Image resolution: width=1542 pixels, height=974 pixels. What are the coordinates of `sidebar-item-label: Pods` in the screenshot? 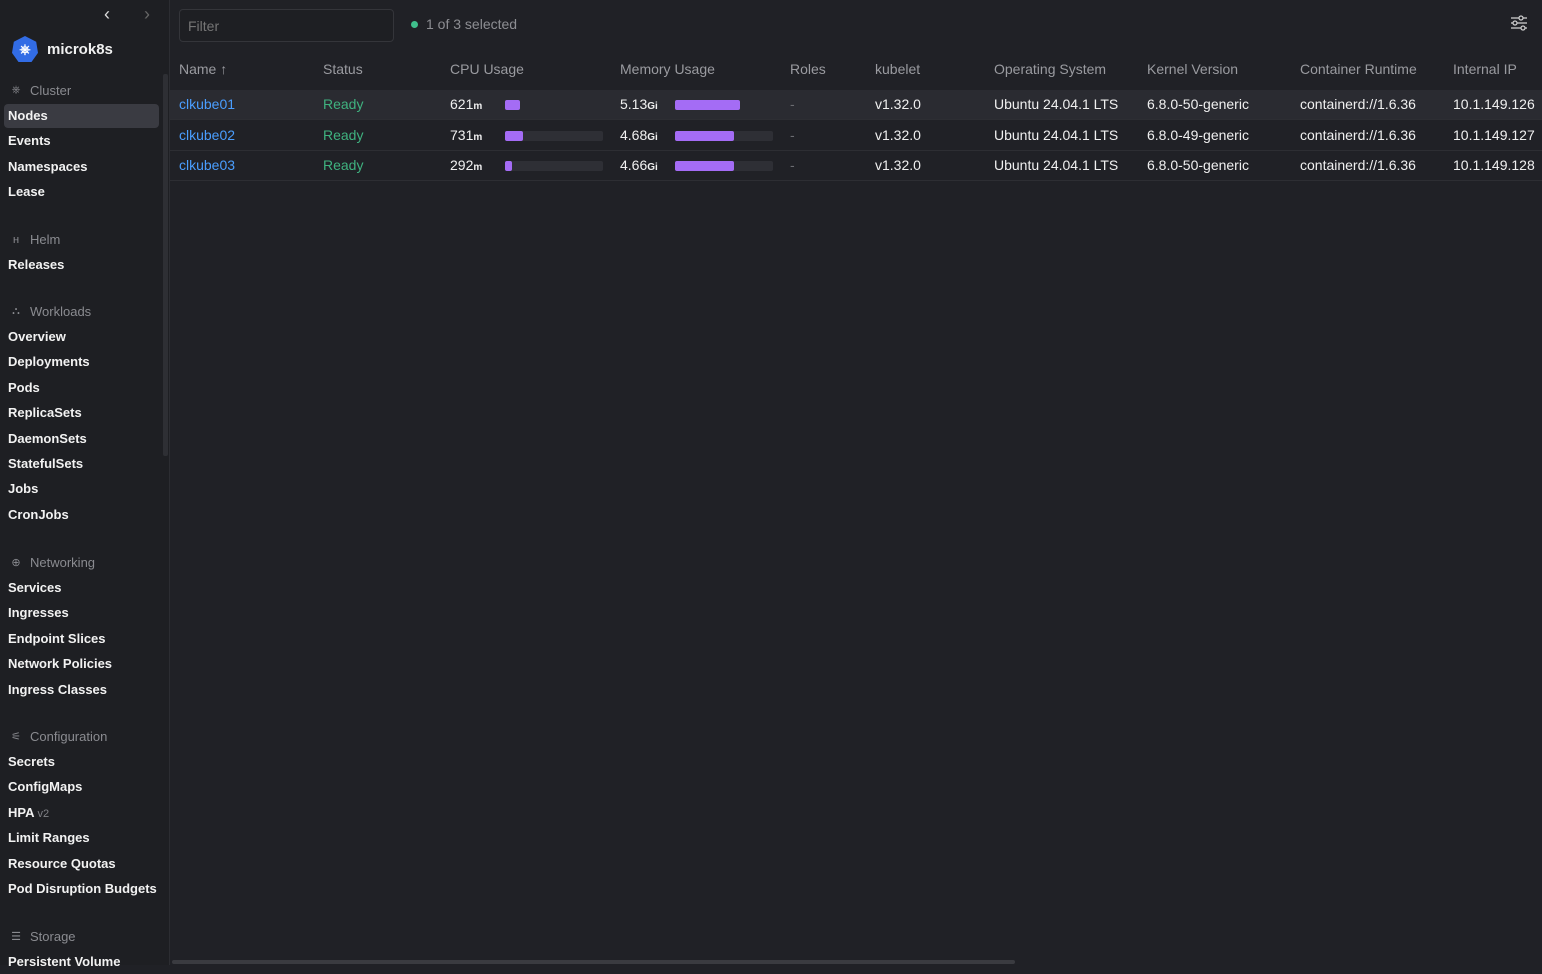 It's located at (24, 387).